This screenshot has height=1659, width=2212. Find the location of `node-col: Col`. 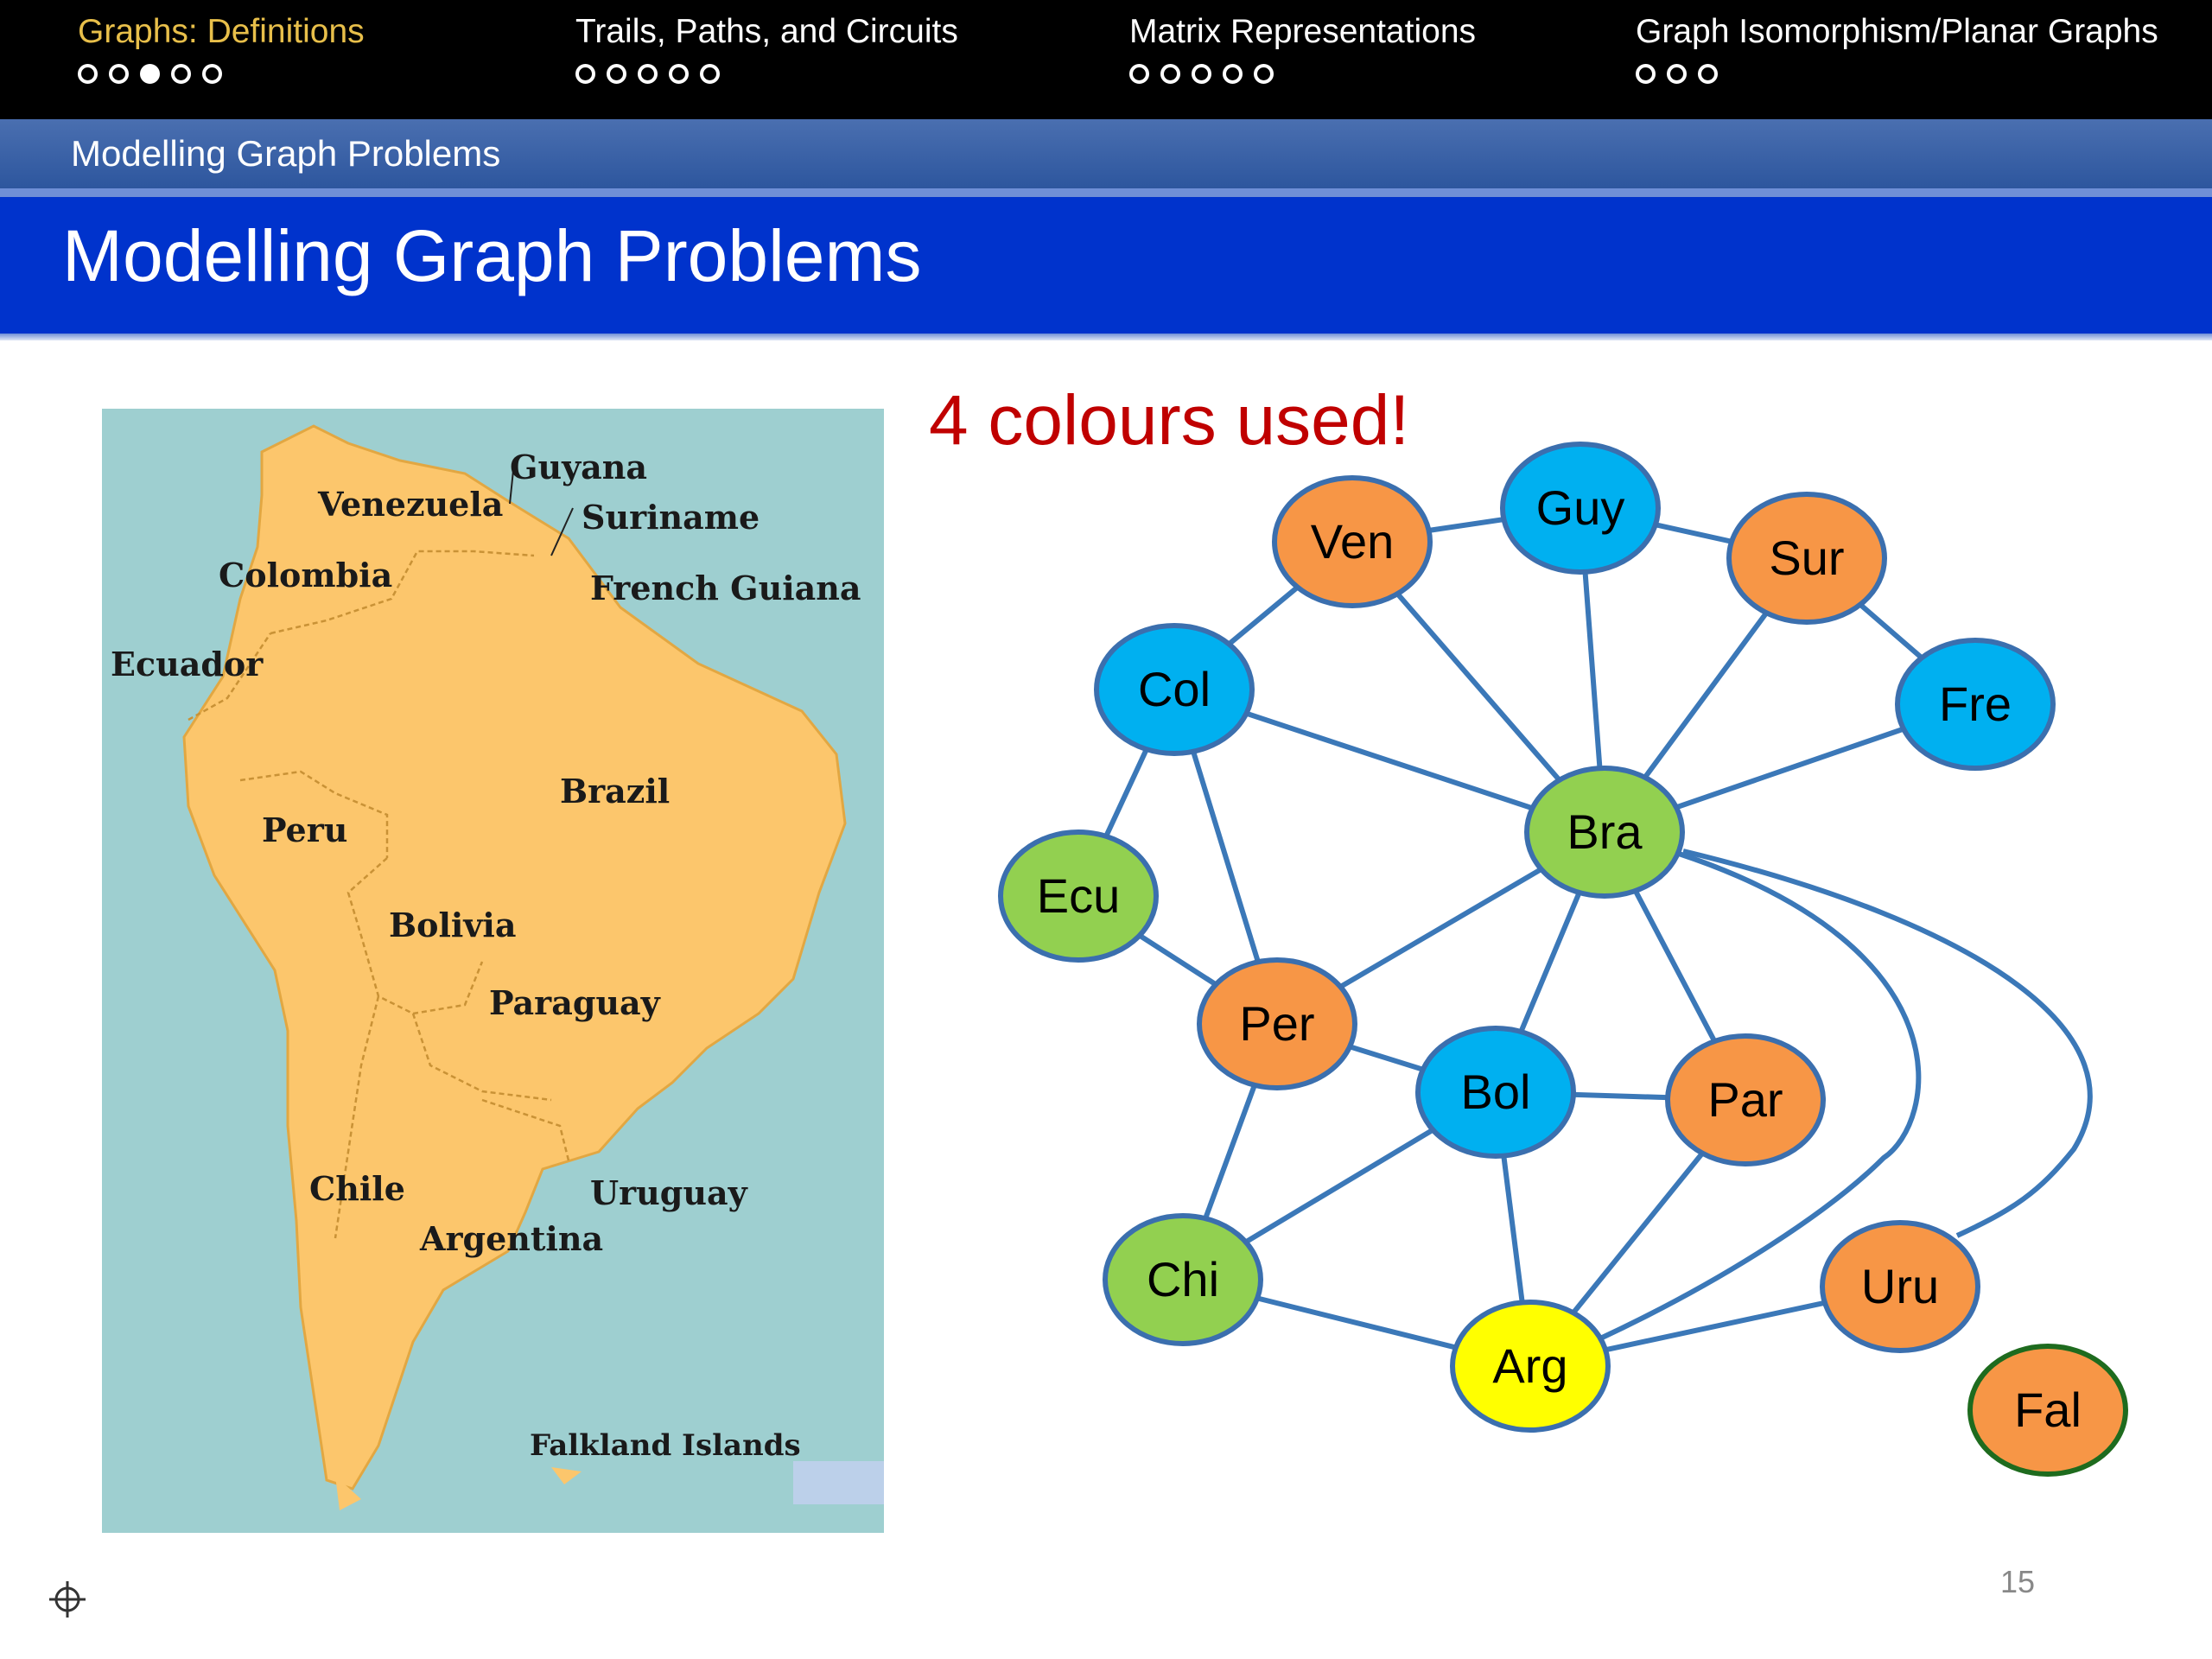

node-col: Col is located at coordinates (1174, 689).